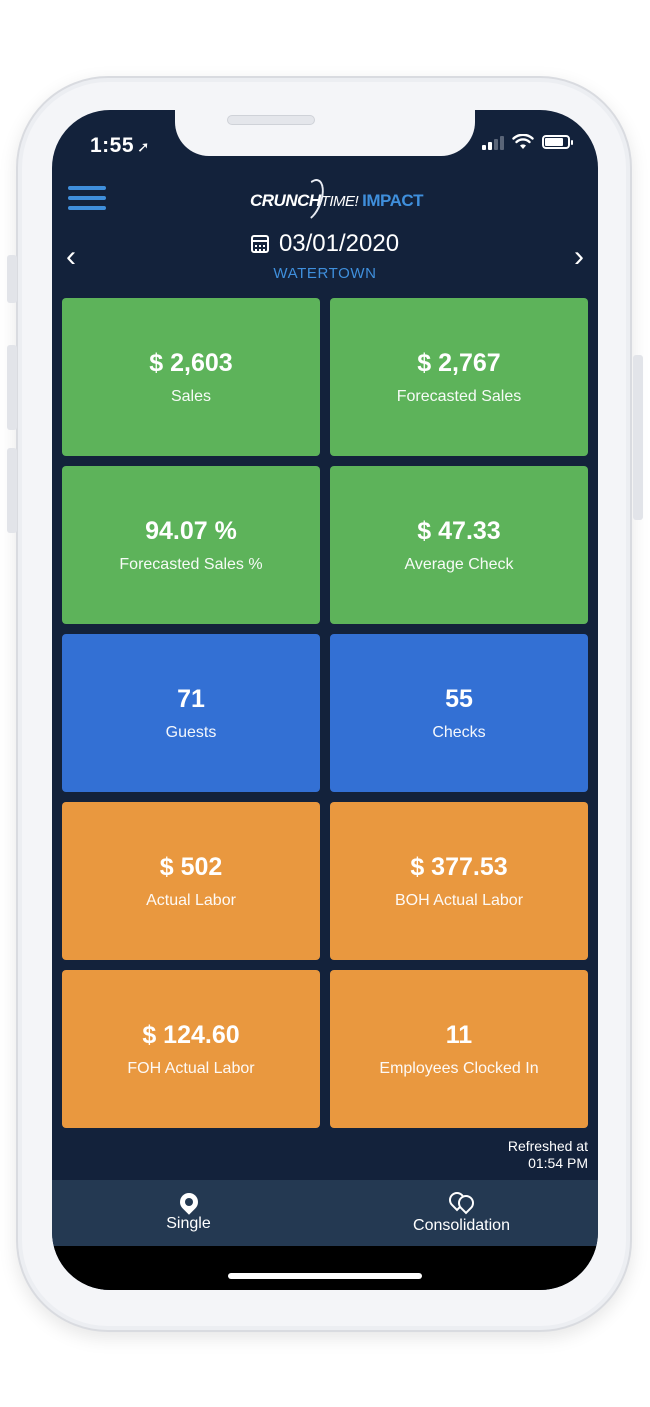  Describe the element at coordinates (191, 396) in the screenshot. I see `tile-label: Sales` at that location.